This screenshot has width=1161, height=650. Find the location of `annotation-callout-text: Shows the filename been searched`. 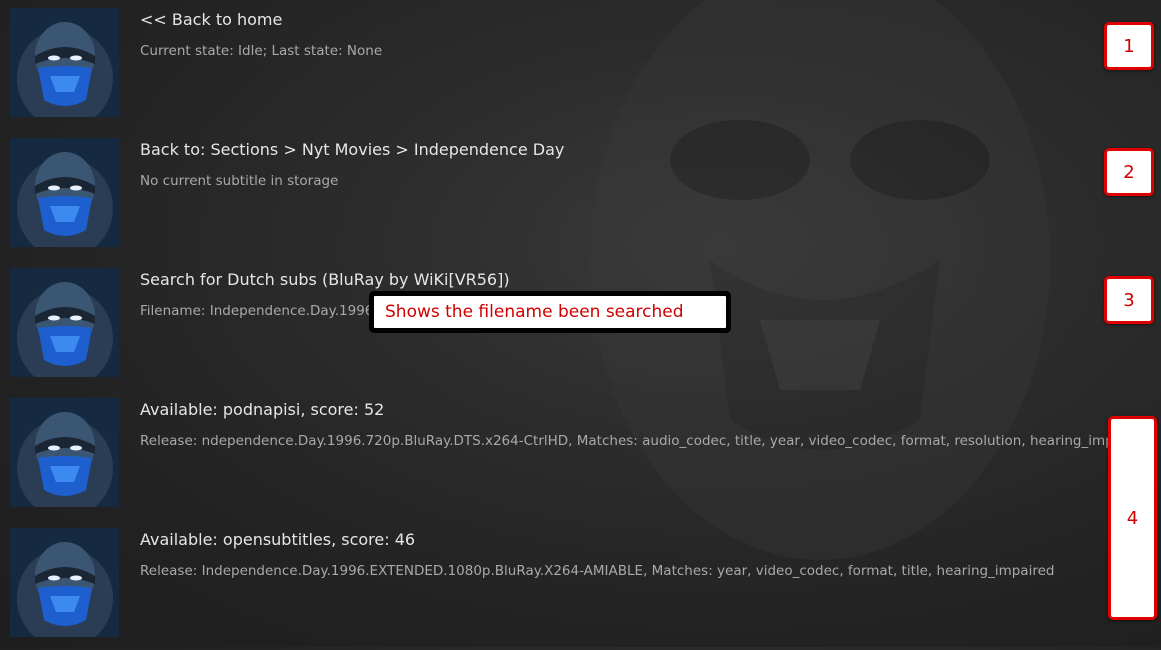

annotation-callout-text: Shows the filename been searched is located at coordinates (550, 312).